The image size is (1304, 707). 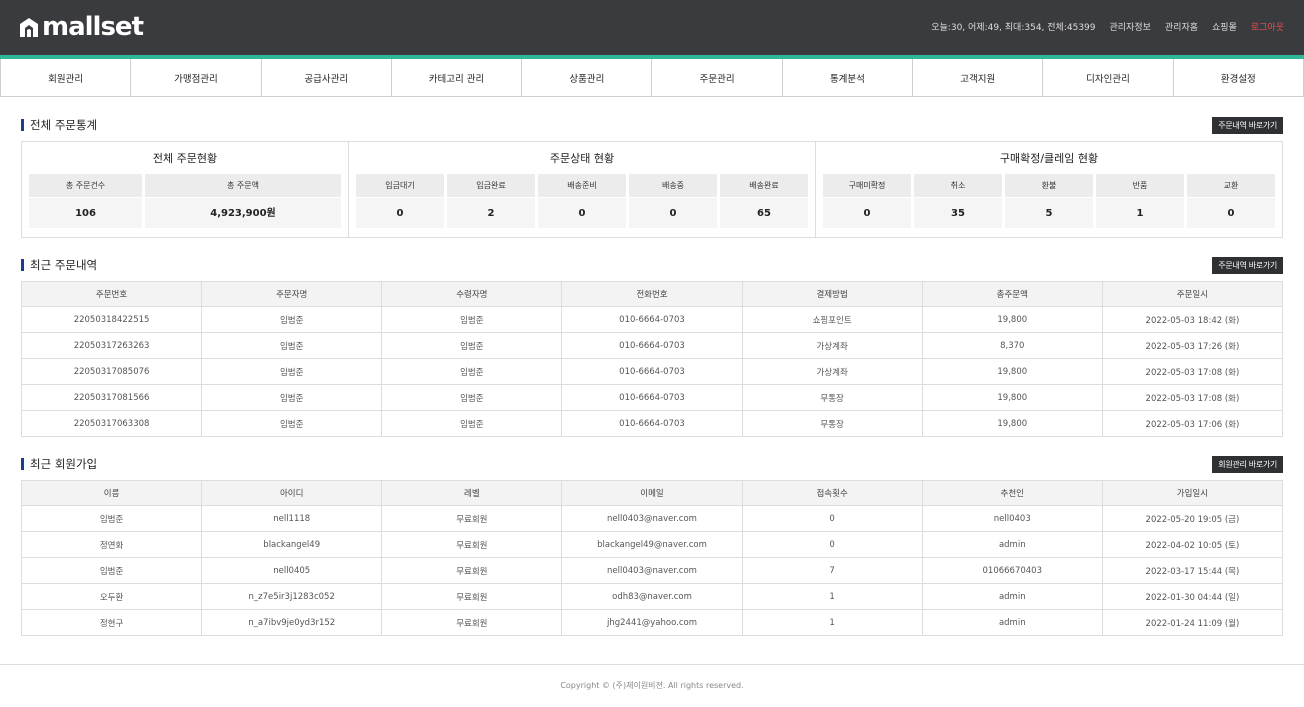 What do you see at coordinates (867, 185) in the screenshot?
I see `stat-label: 구매미확정` at bounding box center [867, 185].